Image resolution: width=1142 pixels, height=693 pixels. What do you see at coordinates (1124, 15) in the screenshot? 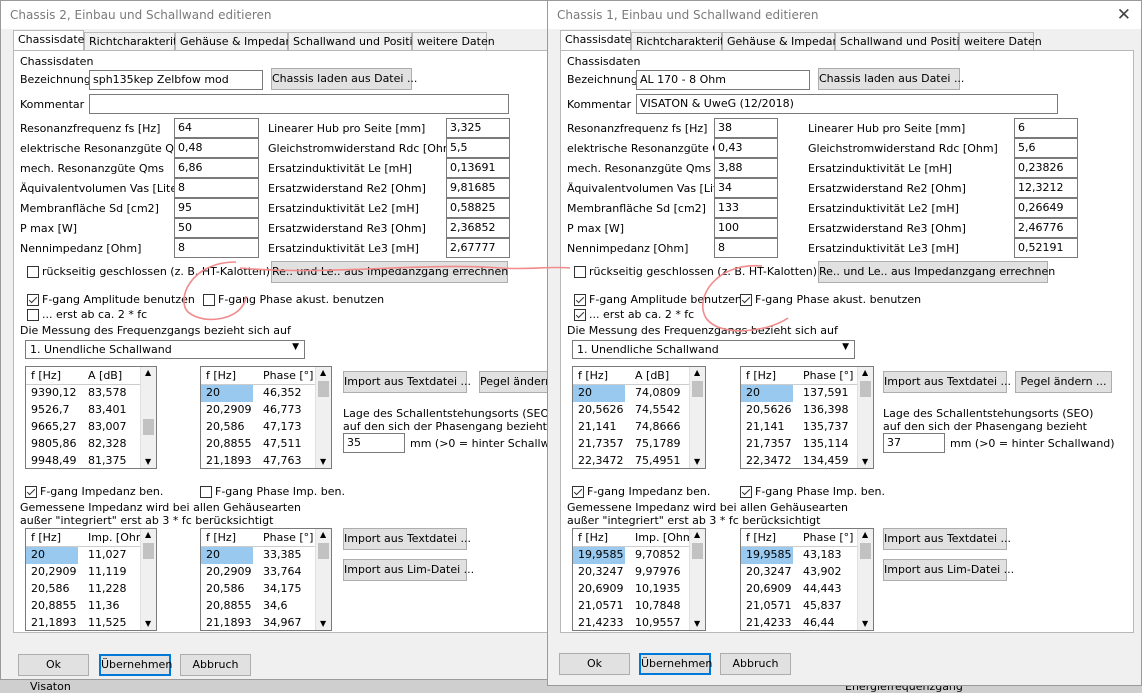
I see `close-icon: ✕` at bounding box center [1124, 15].